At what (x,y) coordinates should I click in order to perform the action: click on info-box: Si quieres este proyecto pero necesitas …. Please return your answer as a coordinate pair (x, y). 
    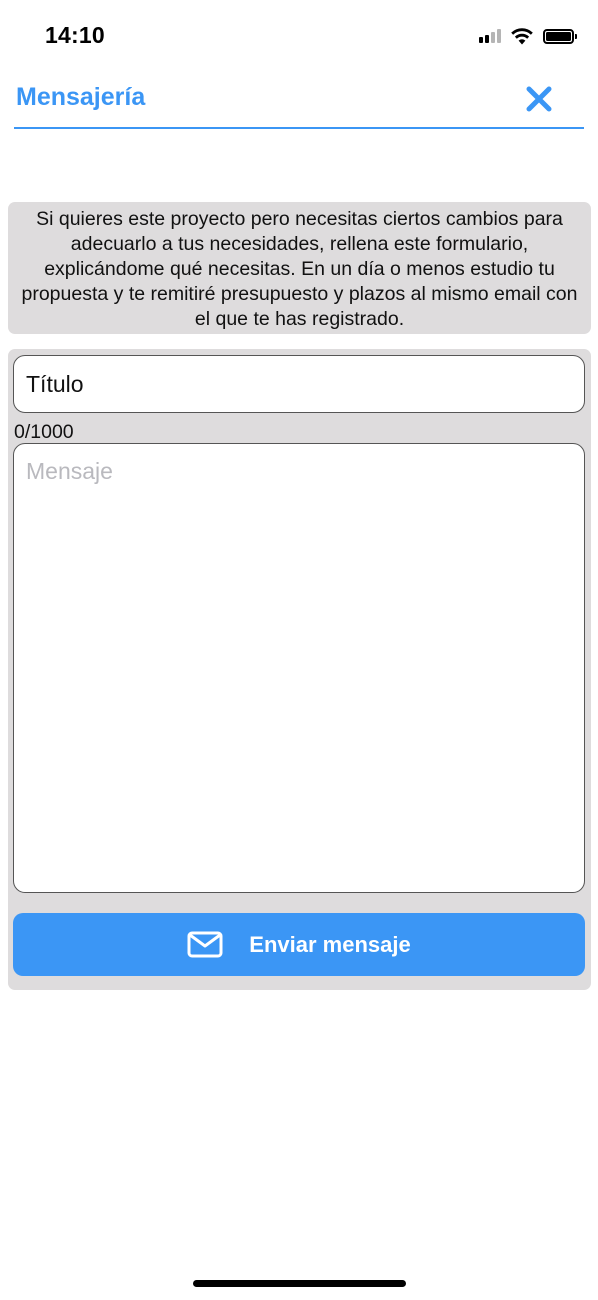
    Looking at the image, I should click on (299, 268).